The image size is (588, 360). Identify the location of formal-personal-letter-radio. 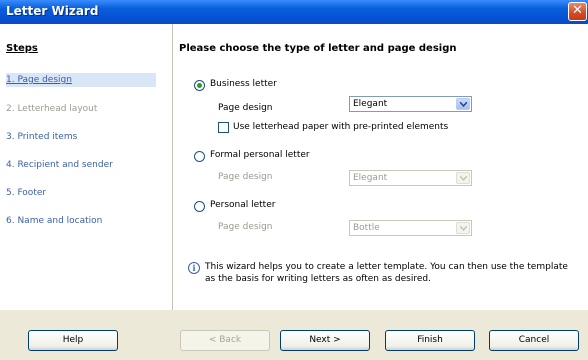
(199, 156).